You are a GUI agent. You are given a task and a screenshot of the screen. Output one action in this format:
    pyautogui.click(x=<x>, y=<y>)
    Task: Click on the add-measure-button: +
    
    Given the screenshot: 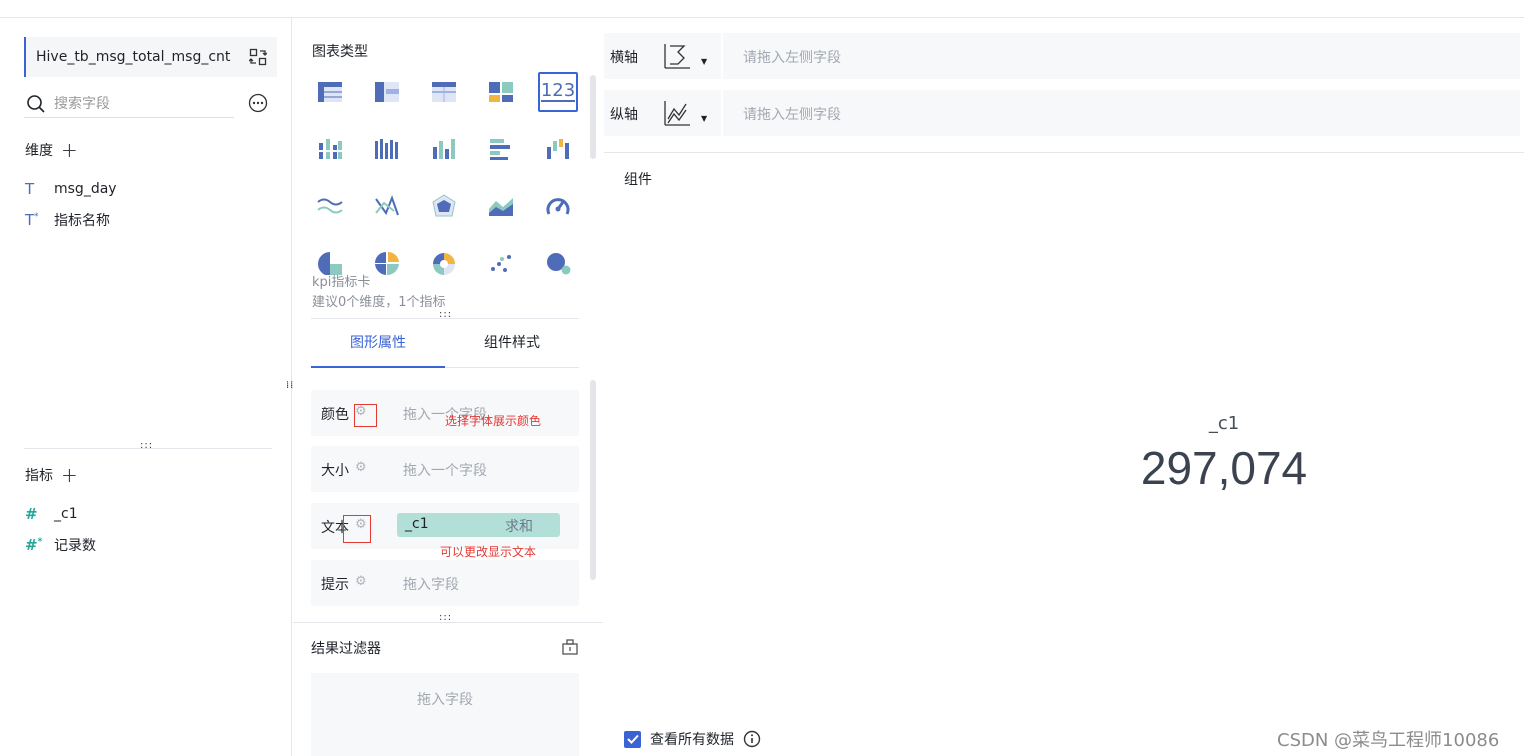 What is the action you would take?
    pyautogui.click(x=69, y=475)
    